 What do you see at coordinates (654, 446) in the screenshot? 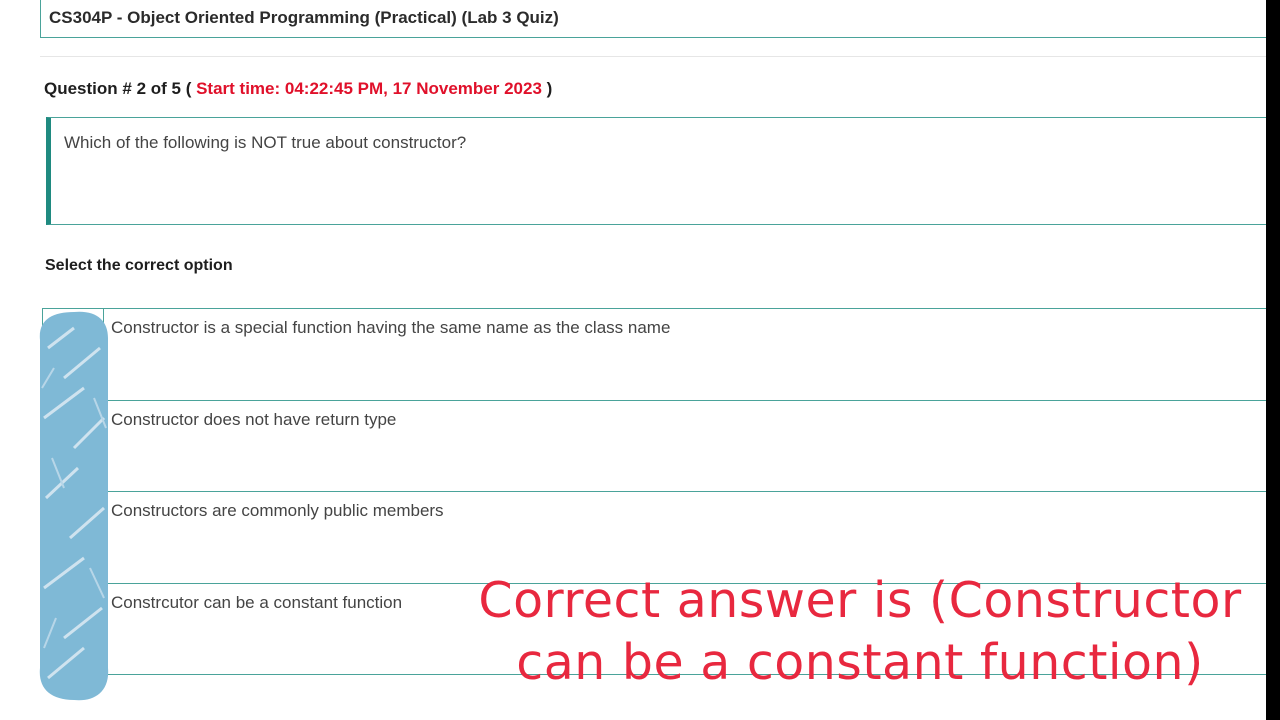
I see `option-2: Constructor does not have return type` at bounding box center [654, 446].